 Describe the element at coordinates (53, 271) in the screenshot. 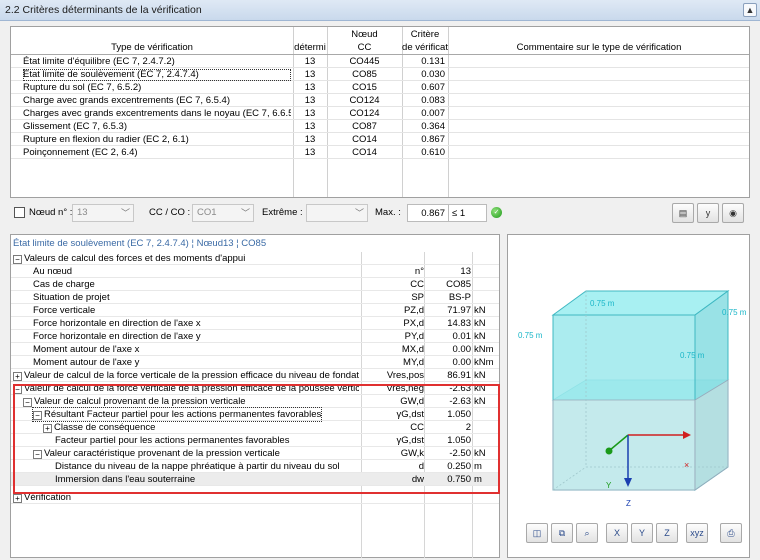

I see `tree-row-label: Au nœud` at that location.